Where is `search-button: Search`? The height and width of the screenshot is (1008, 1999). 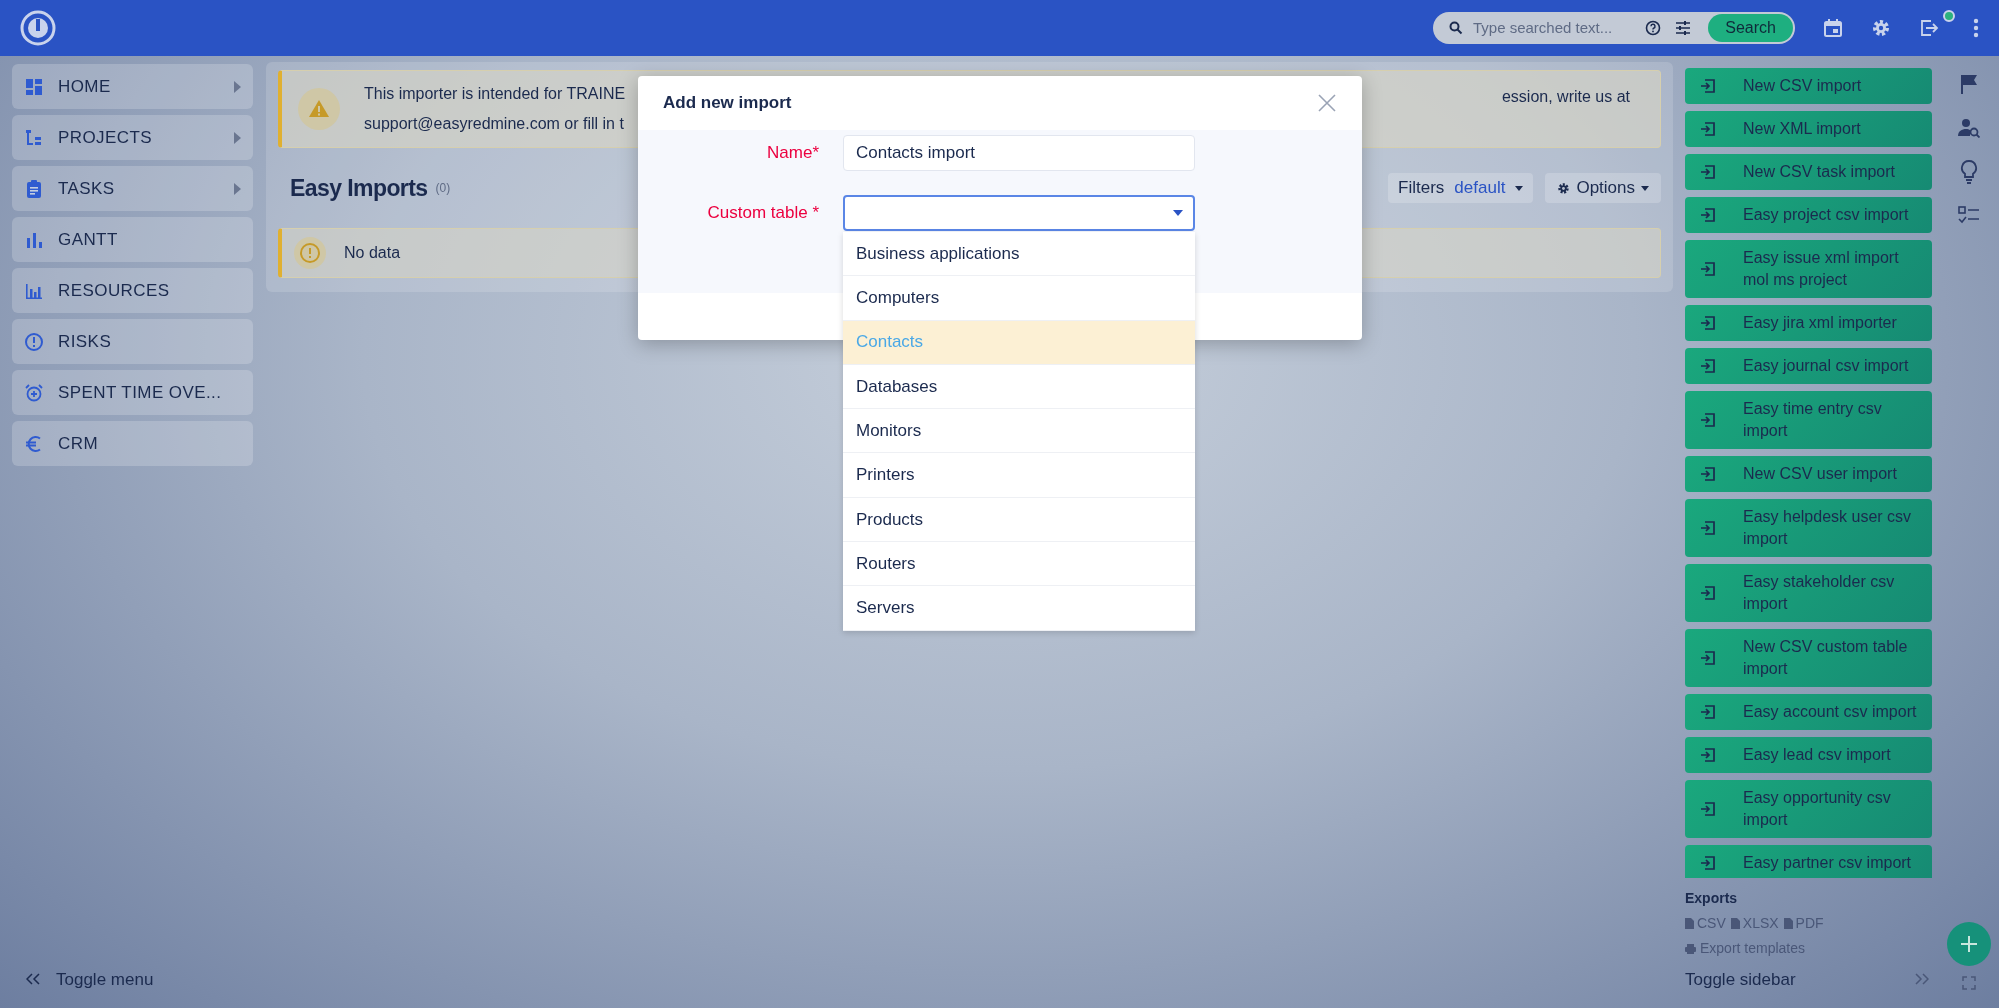
search-button: Search is located at coordinates (1750, 28).